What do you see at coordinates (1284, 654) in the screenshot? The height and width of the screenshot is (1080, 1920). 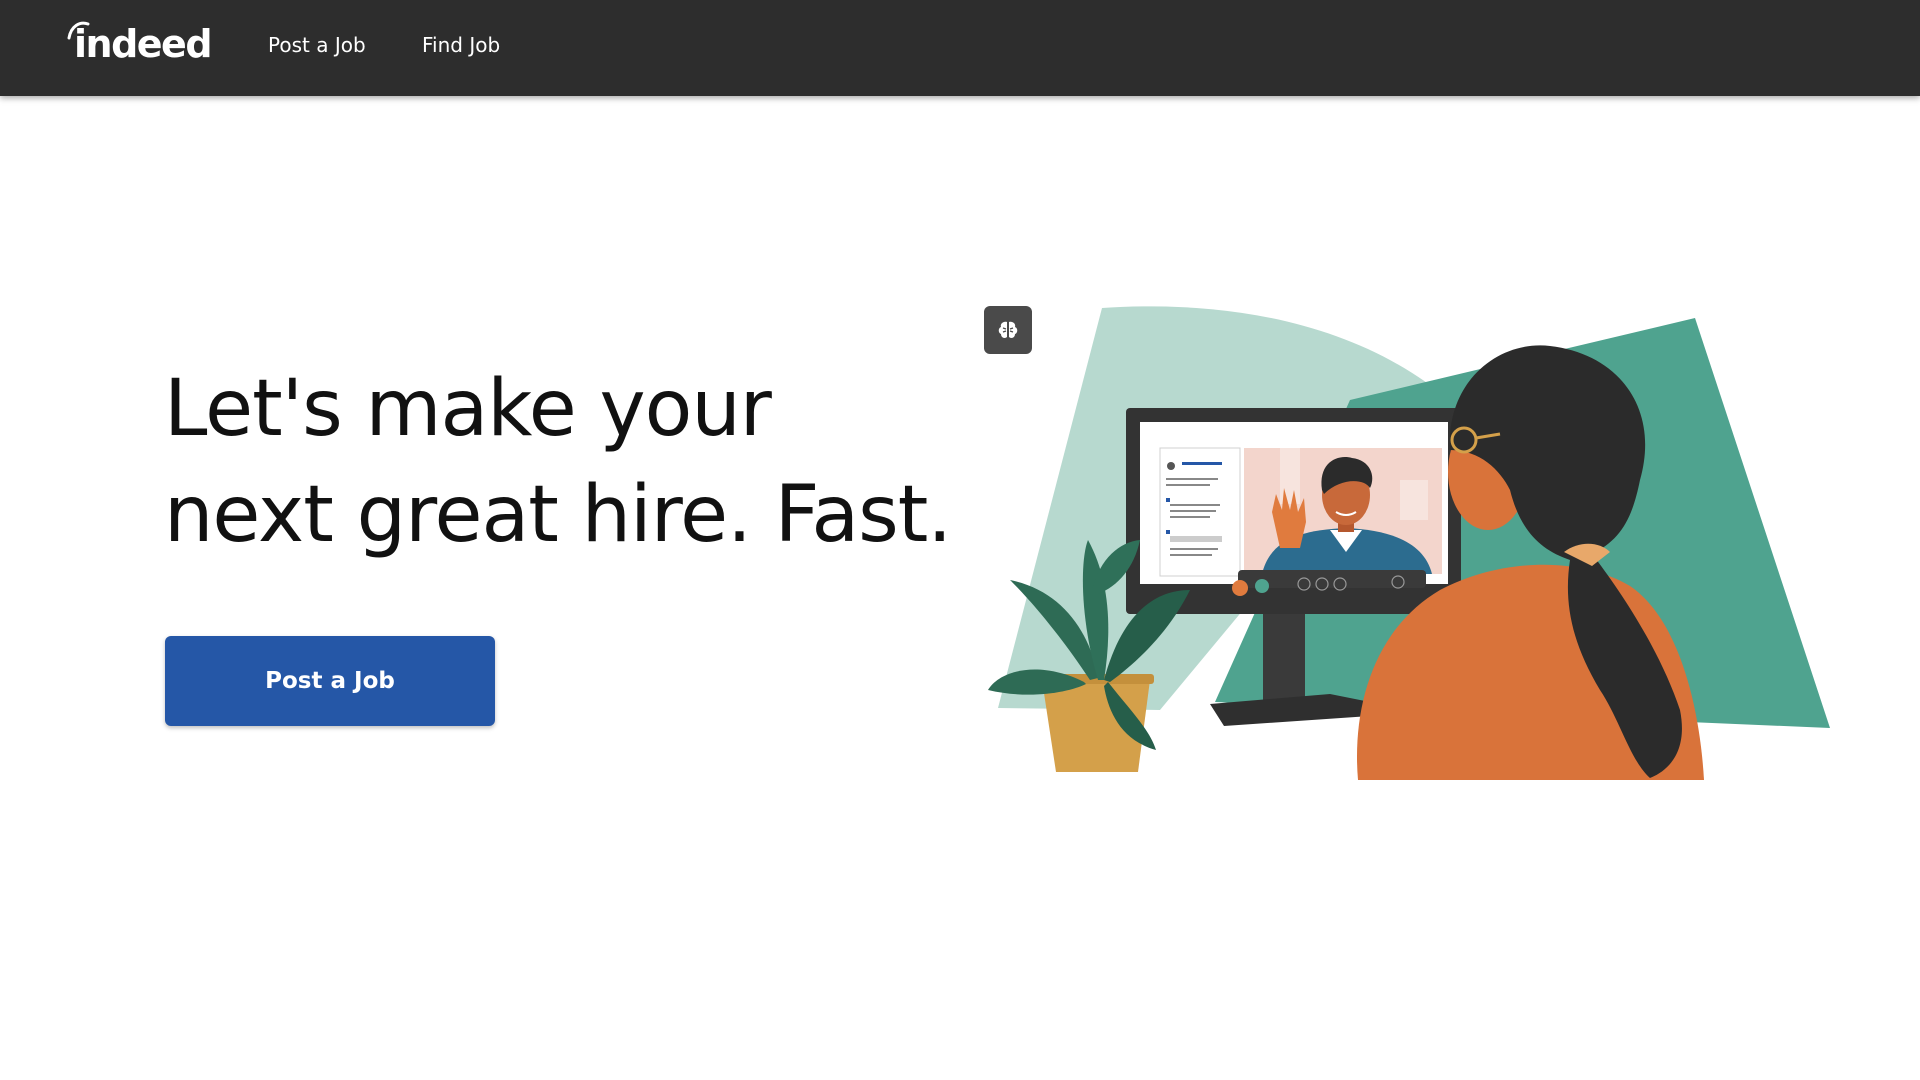 I see `monitor-neck` at bounding box center [1284, 654].